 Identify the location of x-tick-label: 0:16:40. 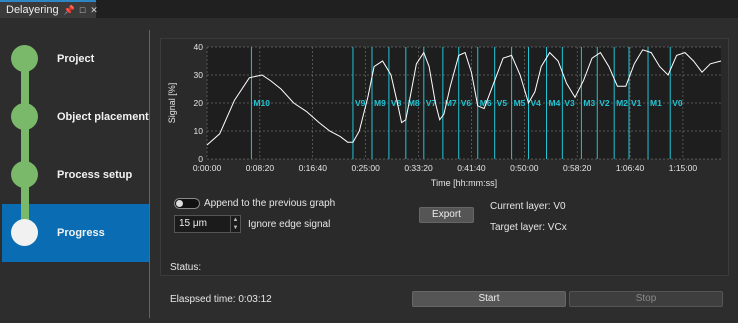
(313, 168).